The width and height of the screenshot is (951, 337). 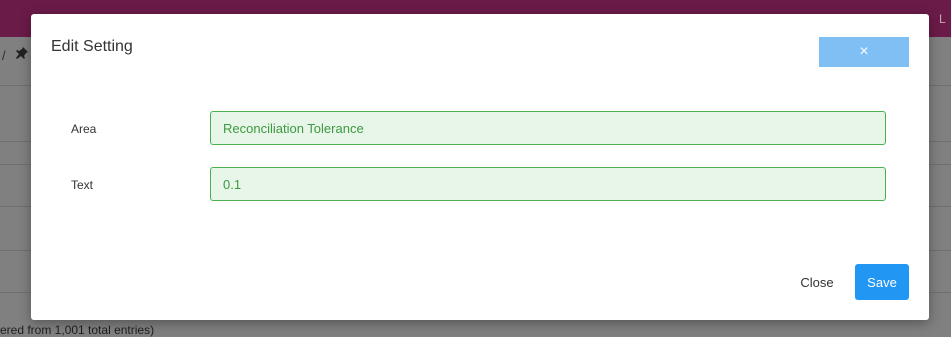 I want to click on save-button: Save, so click(x=882, y=282).